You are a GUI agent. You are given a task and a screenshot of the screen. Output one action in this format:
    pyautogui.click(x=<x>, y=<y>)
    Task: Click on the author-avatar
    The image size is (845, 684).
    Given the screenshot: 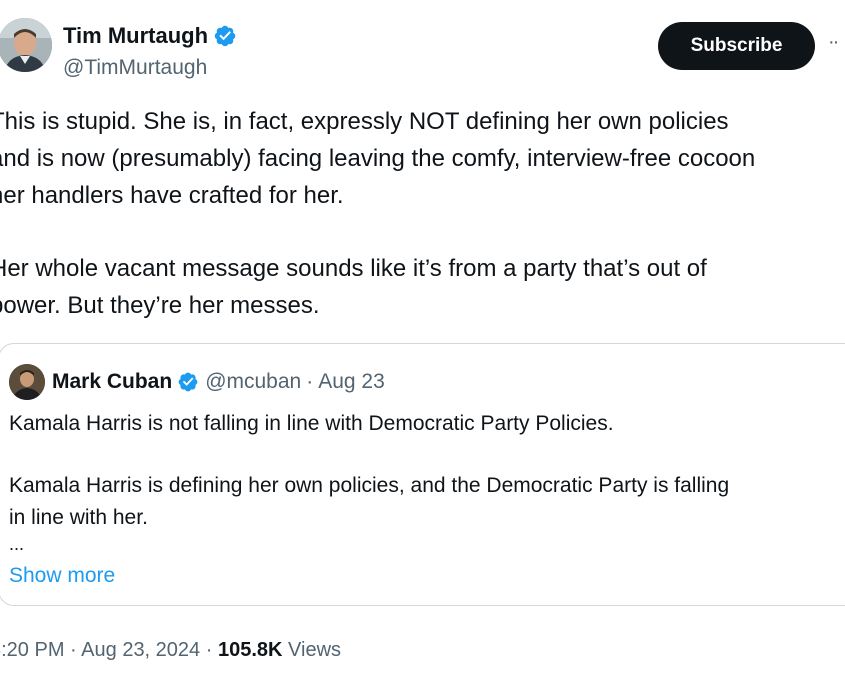 What is the action you would take?
    pyautogui.click(x=26, y=45)
    